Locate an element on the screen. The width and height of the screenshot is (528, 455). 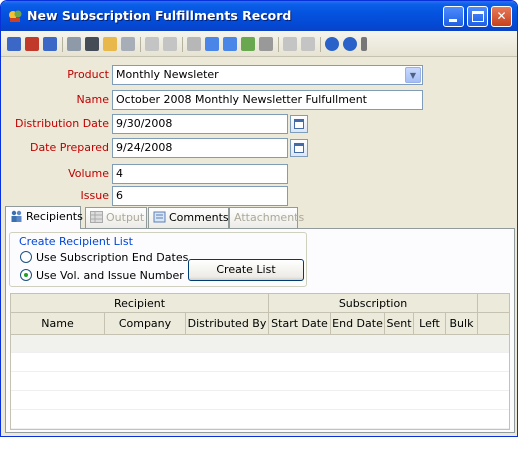
people-icon is located at coordinates (16, 216).